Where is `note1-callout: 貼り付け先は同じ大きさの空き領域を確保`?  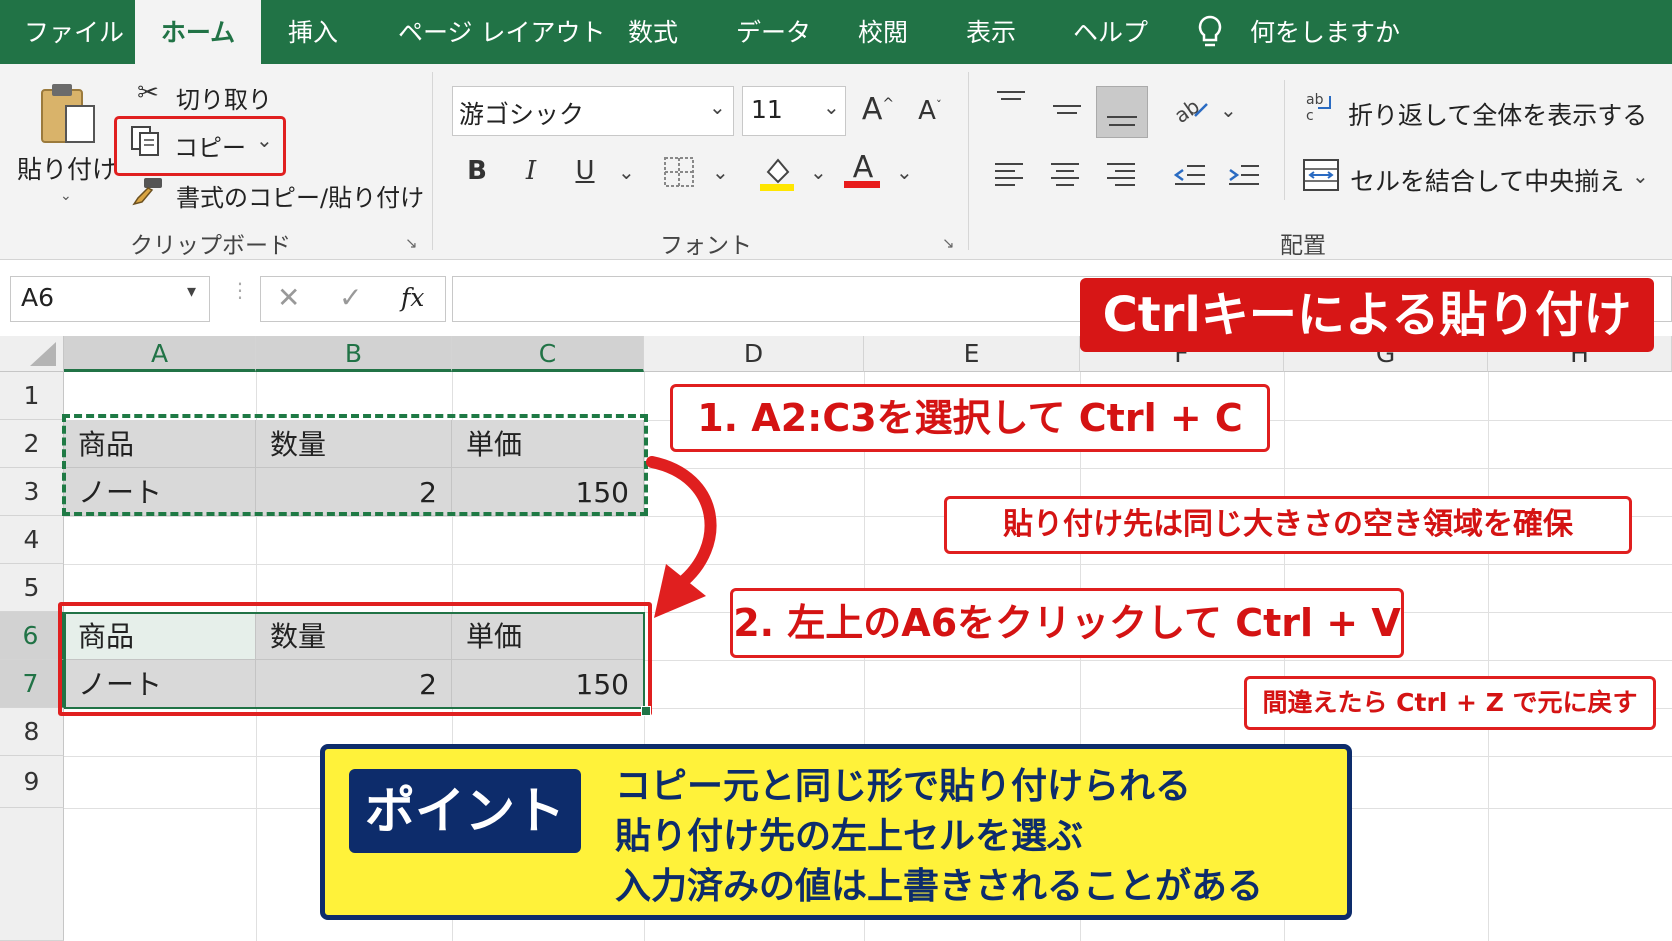 note1-callout: 貼り付け先は同じ大きさの空き領域を確保 is located at coordinates (1288, 525).